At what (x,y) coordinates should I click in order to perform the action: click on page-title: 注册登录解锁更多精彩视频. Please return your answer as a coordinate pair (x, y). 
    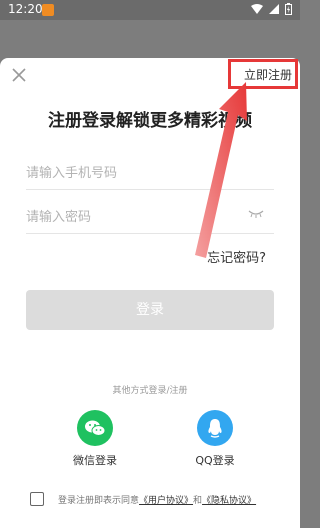
    Looking at the image, I should click on (150, 121).